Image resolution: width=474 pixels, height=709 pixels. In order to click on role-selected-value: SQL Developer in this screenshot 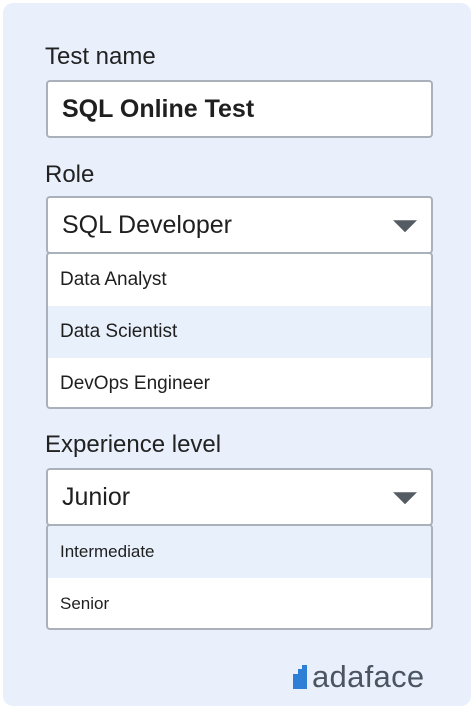, I will do `click(147, 224)`.